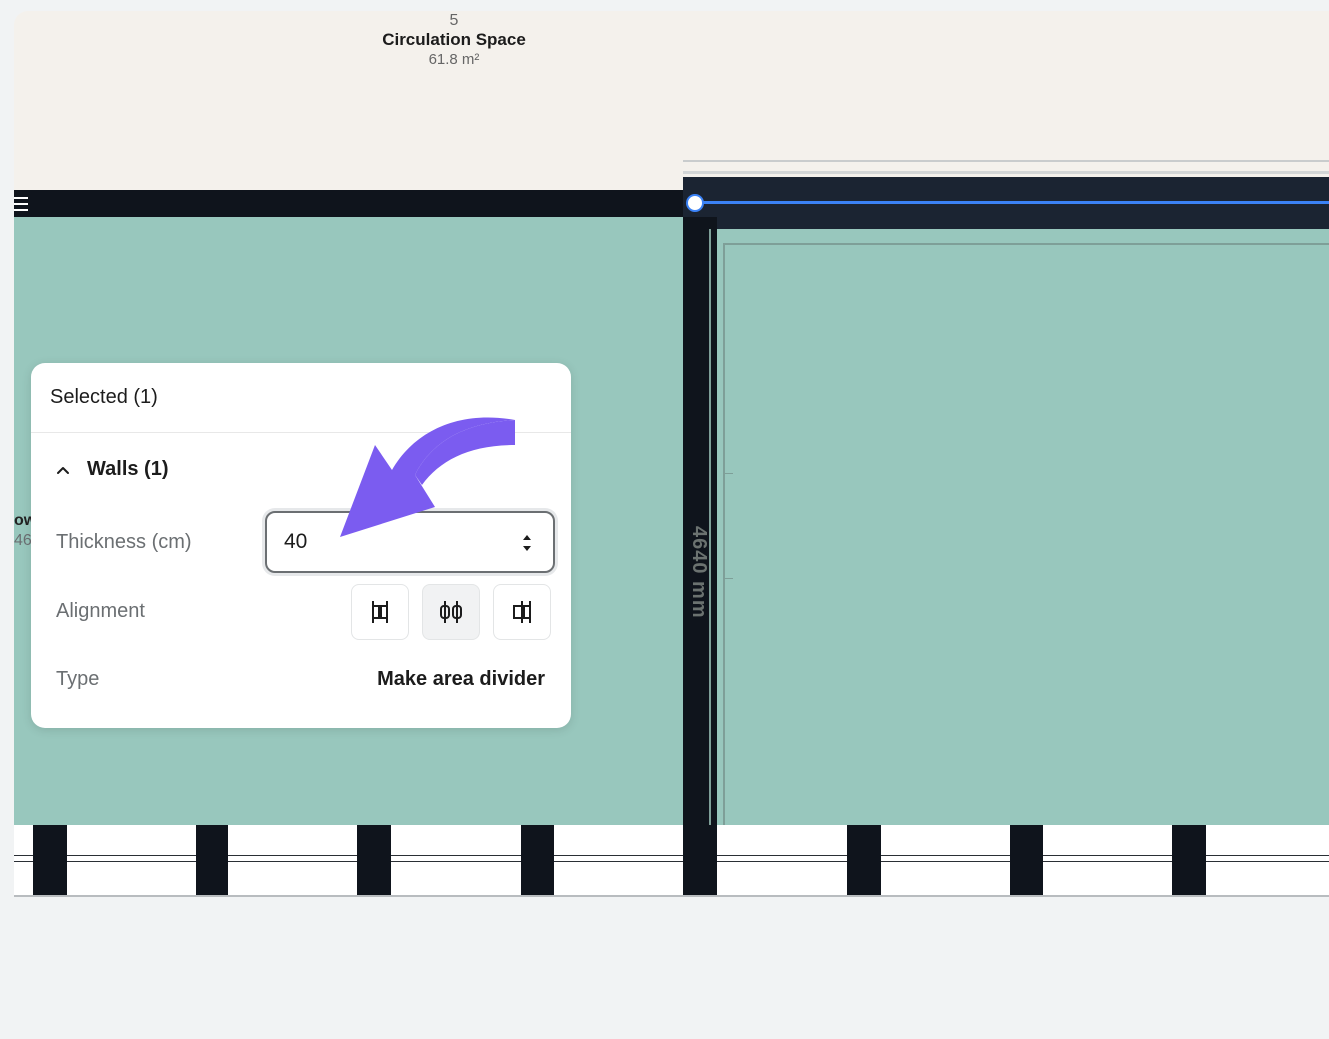 This screenshot has width=1329, height=1039. I want to click on alignment-label: Alignment, so click(100, 611).